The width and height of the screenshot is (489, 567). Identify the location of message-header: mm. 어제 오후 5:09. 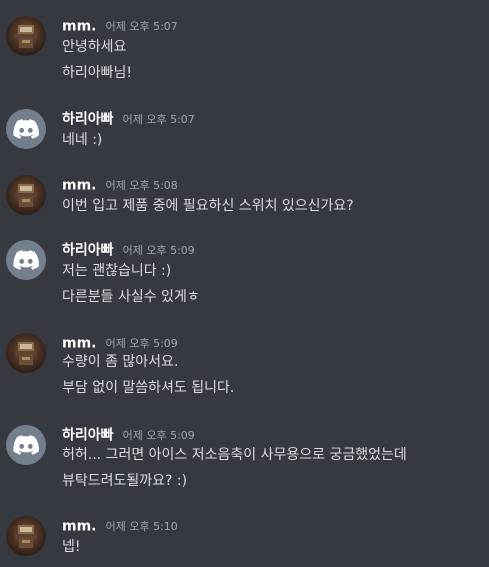
(120, 342).